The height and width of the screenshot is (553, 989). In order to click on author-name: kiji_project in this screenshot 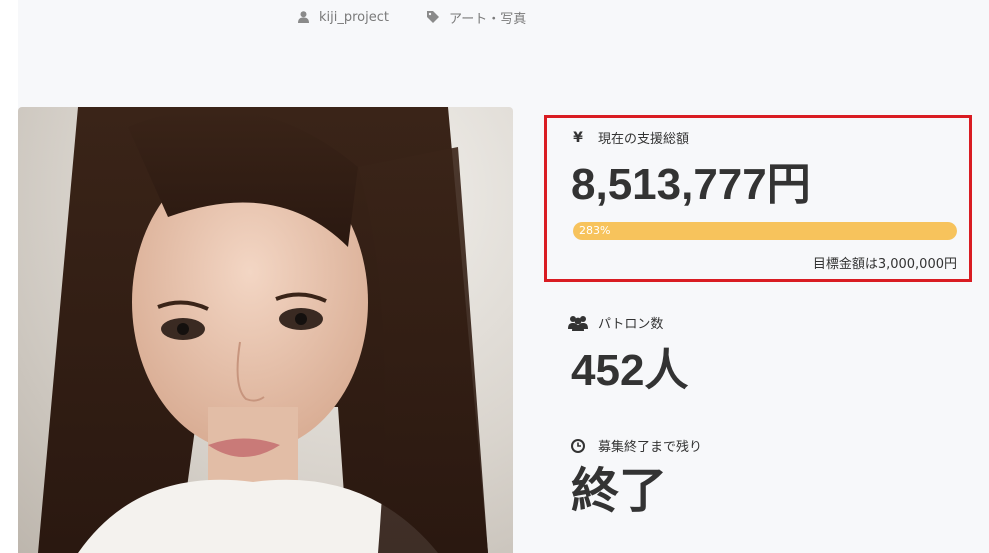, I will do `click(354, 17)`.